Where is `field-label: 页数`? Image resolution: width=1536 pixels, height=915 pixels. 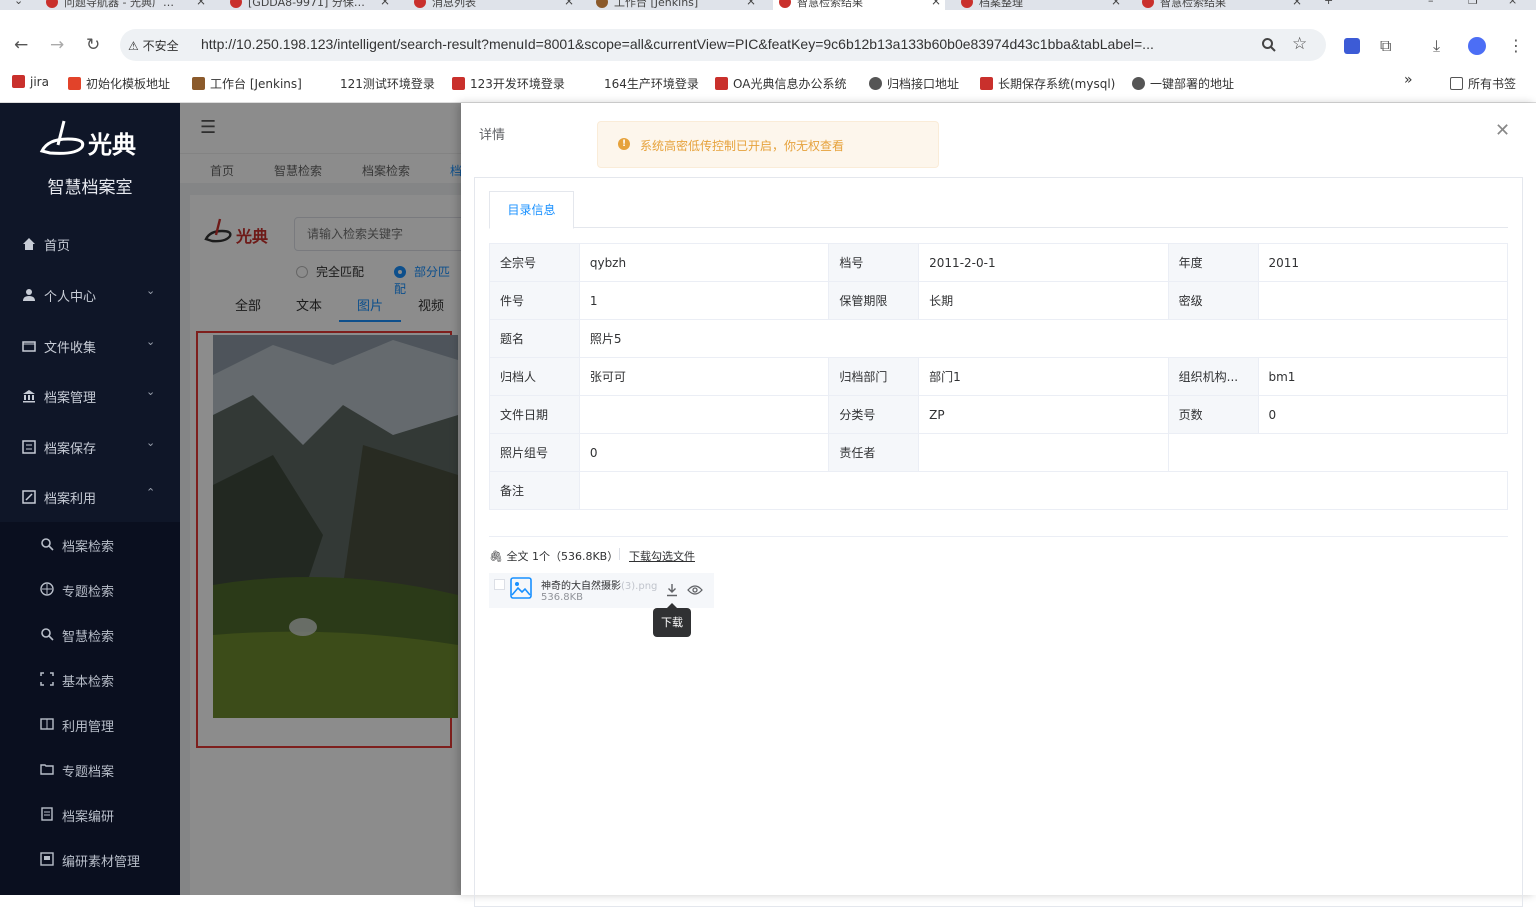 field-label: 页数 is located at coordinates (1213, 414).